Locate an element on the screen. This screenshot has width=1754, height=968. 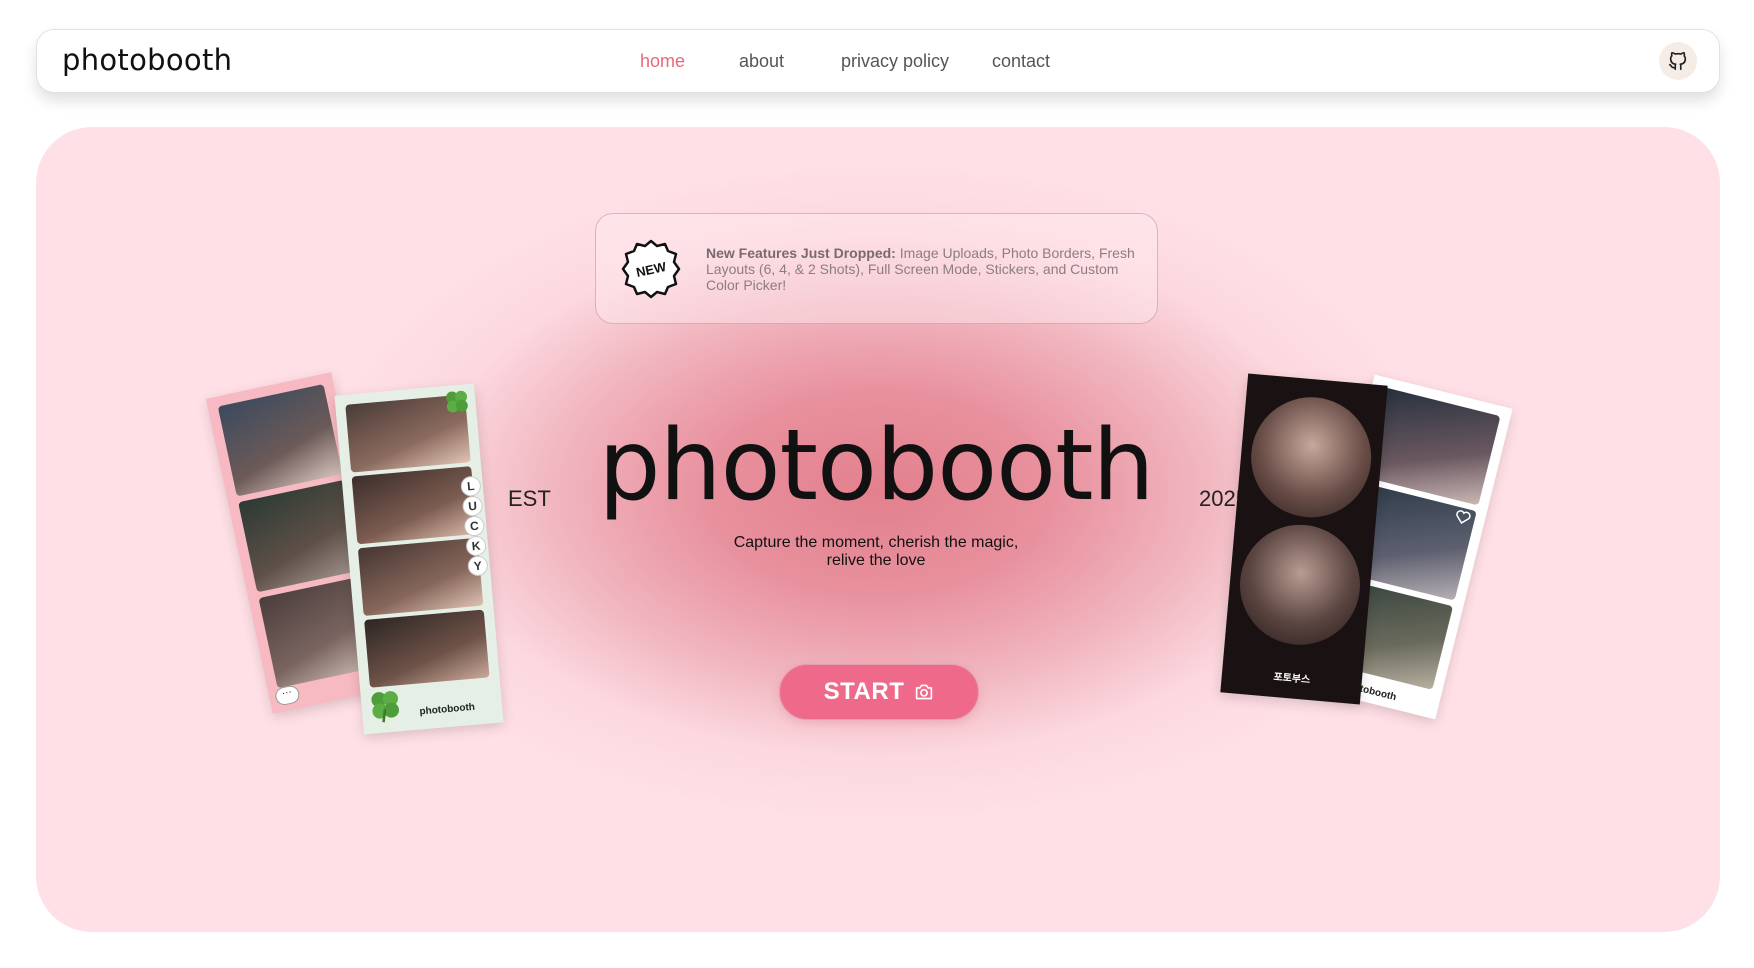
est-label: EST is located at coordinates (529, 498).